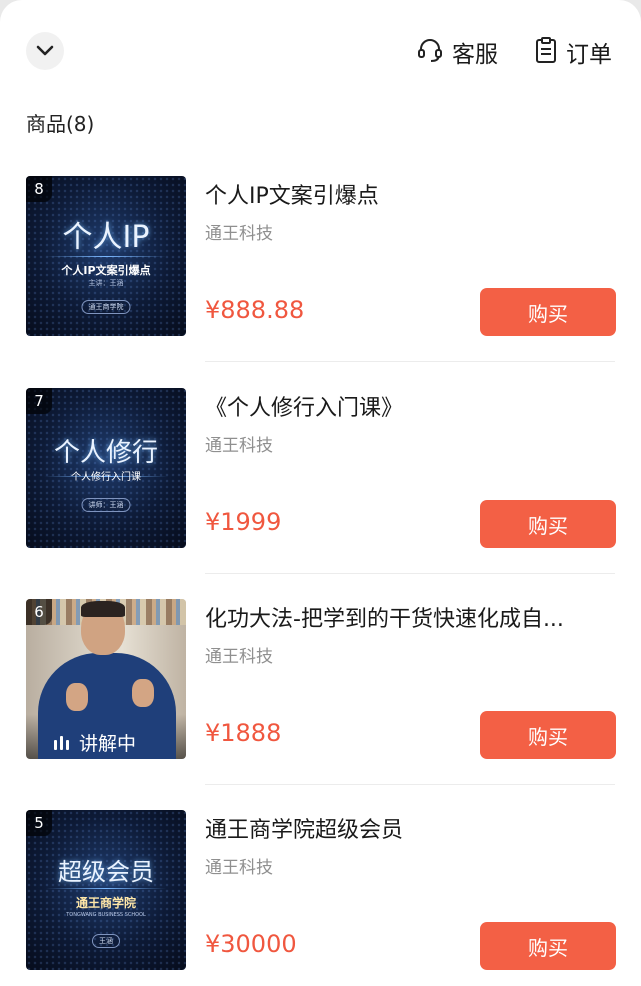  What do you see at coordinates (106, 477) in the screenshot?
I see `thumbnail-subtitle: 个人修行入门课` at bounding box center [106, 477].